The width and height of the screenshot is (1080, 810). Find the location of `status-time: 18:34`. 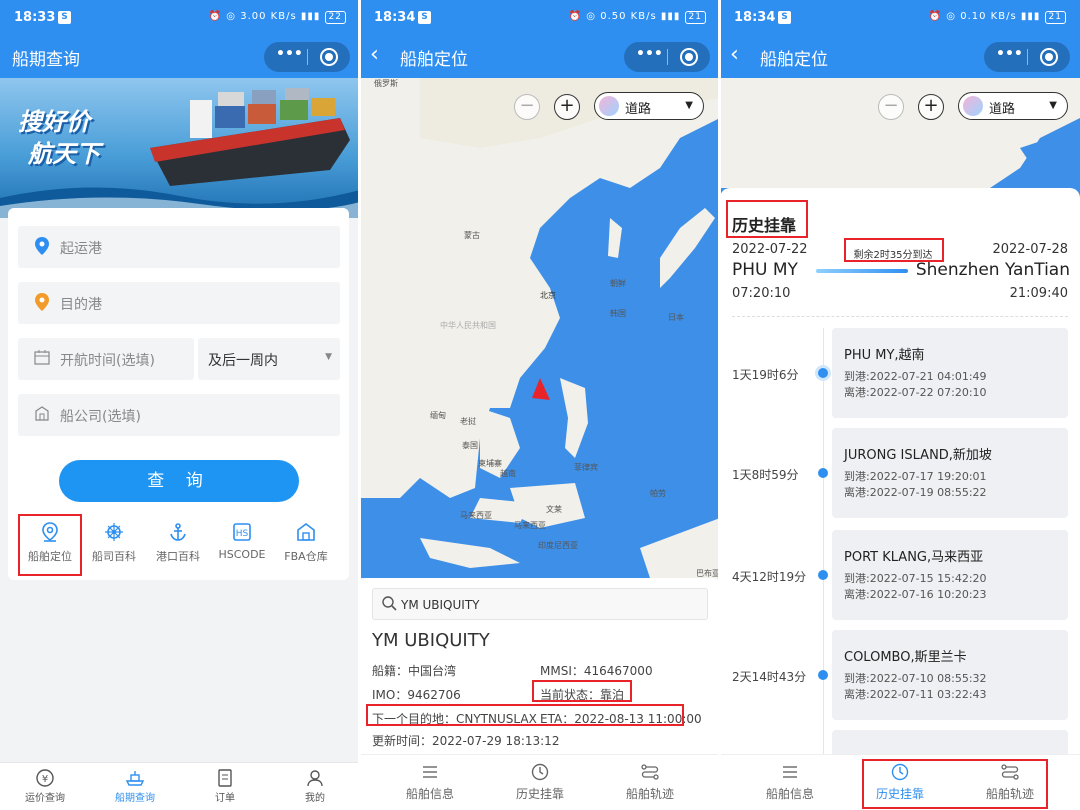

status-time: 18:34 is located at coordinates (755, 17).